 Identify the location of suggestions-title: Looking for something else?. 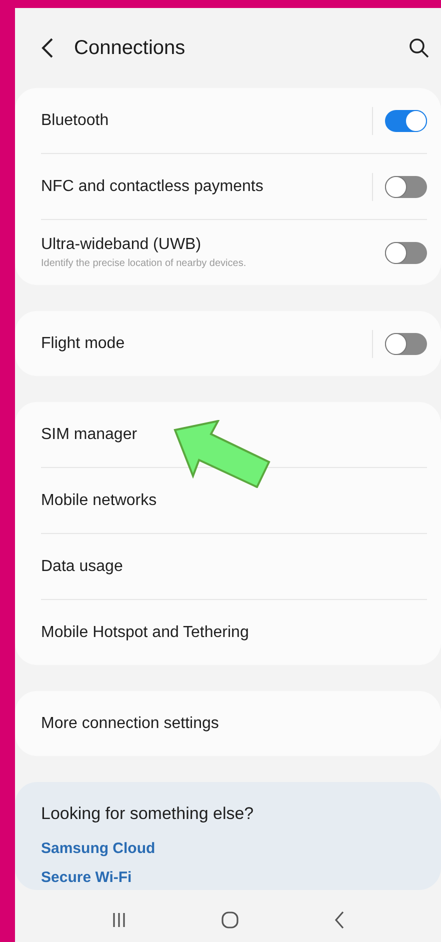
(148, 814).